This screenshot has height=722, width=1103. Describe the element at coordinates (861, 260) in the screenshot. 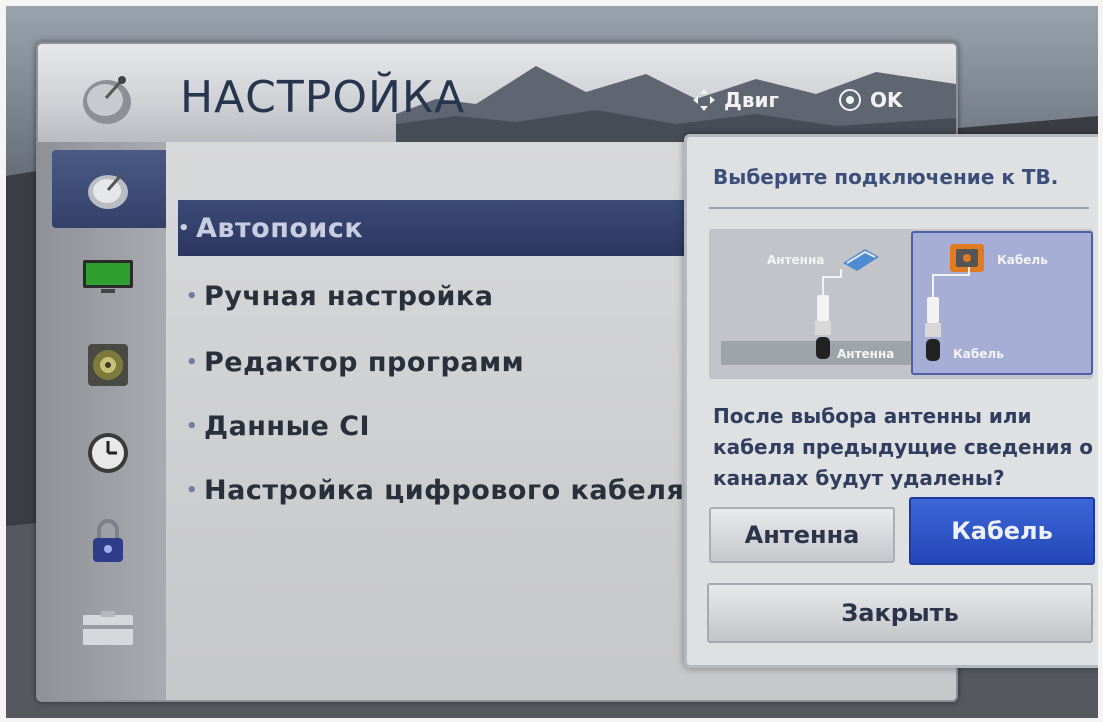

I see `antenna-icon` at that location.